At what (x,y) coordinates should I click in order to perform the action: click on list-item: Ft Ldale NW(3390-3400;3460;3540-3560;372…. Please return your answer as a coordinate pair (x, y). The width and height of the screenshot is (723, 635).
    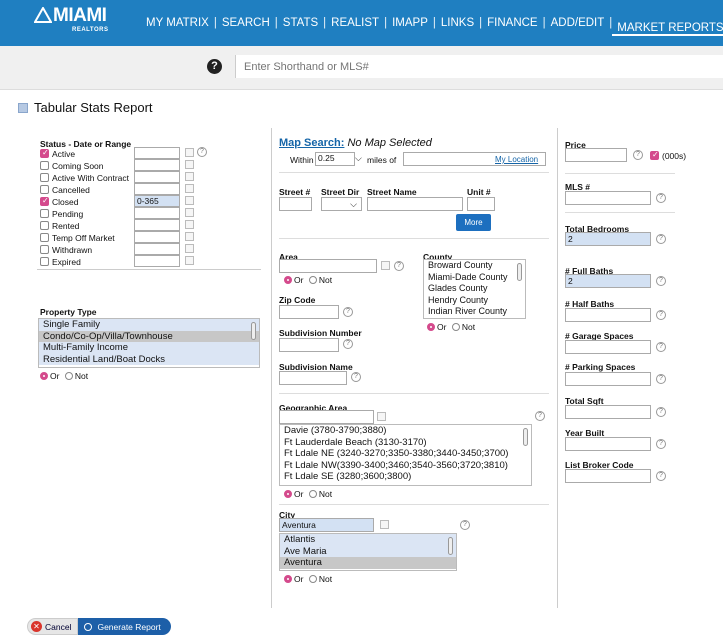
    Looking at the image, I should click on (405, 466).